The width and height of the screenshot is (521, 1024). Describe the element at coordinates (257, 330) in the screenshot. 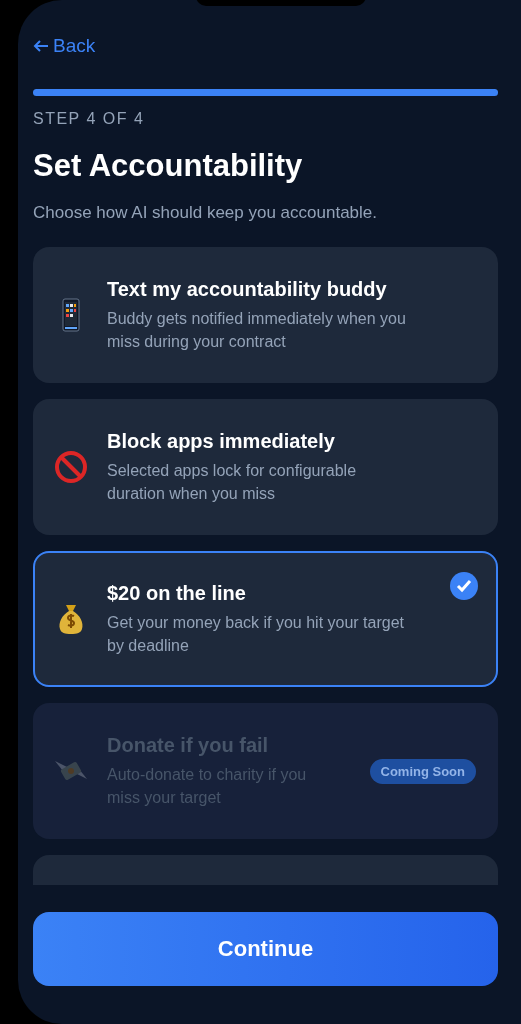

I see `option-description: Buddy gets notified immediately when you miss during your contract` at that location.